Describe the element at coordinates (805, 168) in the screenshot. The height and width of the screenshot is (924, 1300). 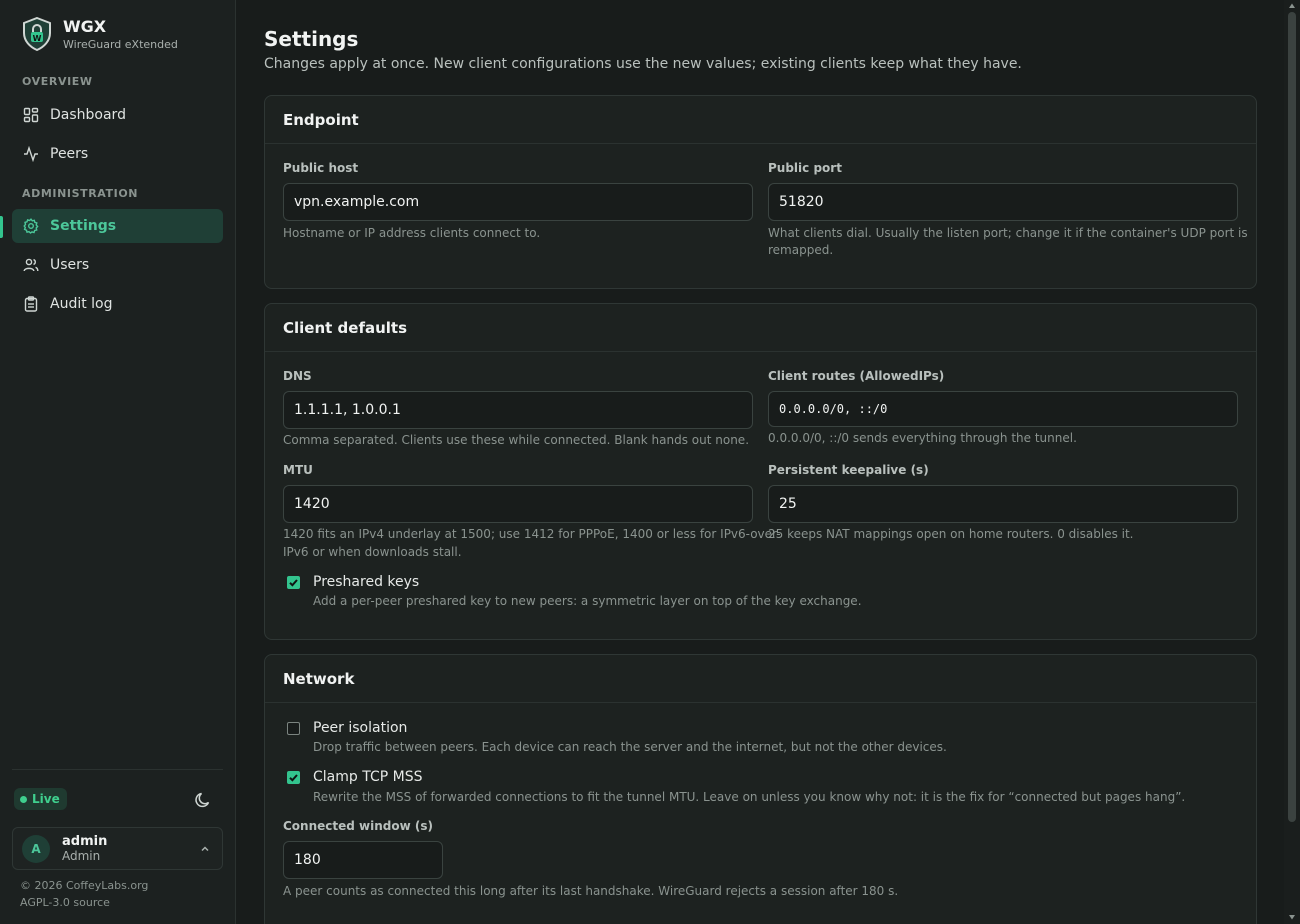
I see `public-port-label: Public port` at that location.